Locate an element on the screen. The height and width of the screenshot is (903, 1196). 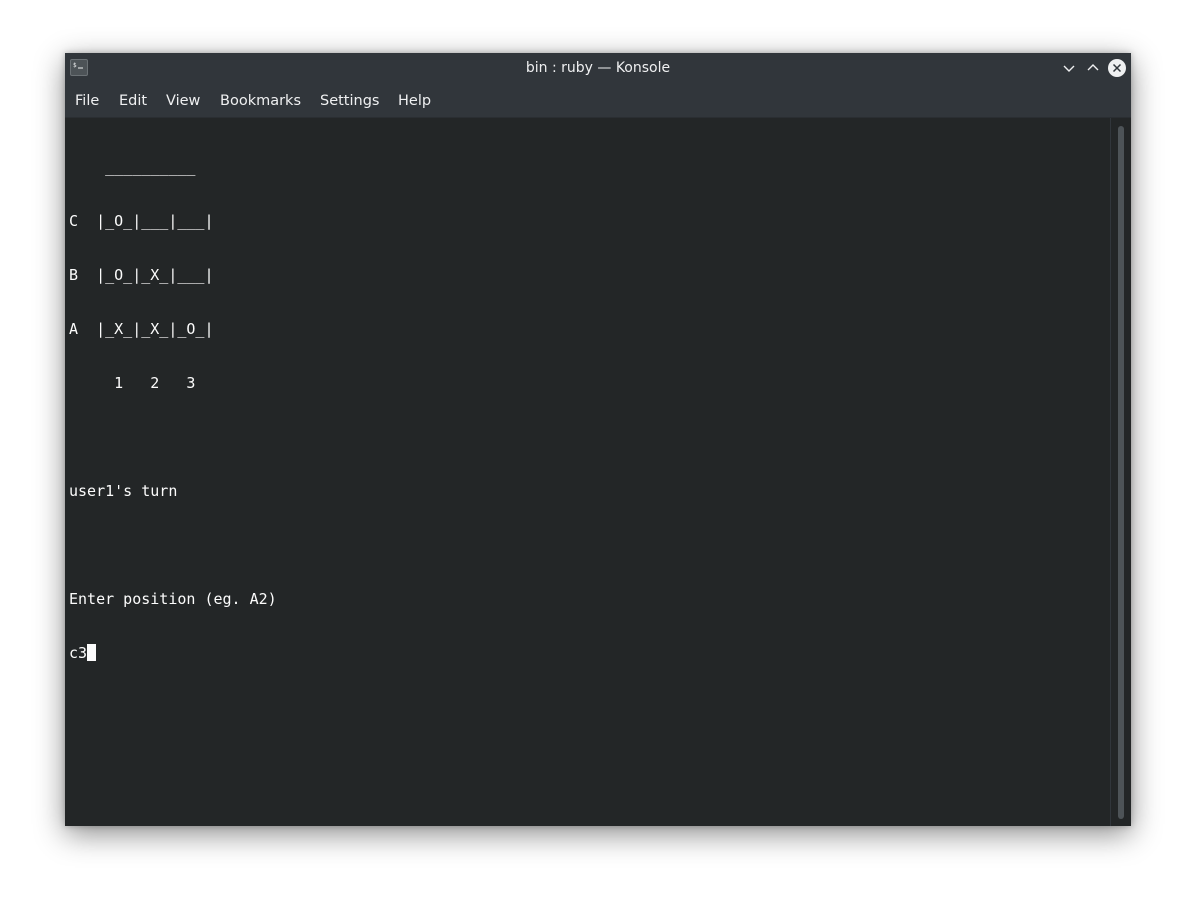
close-button is located at coordinates (1117, 68).